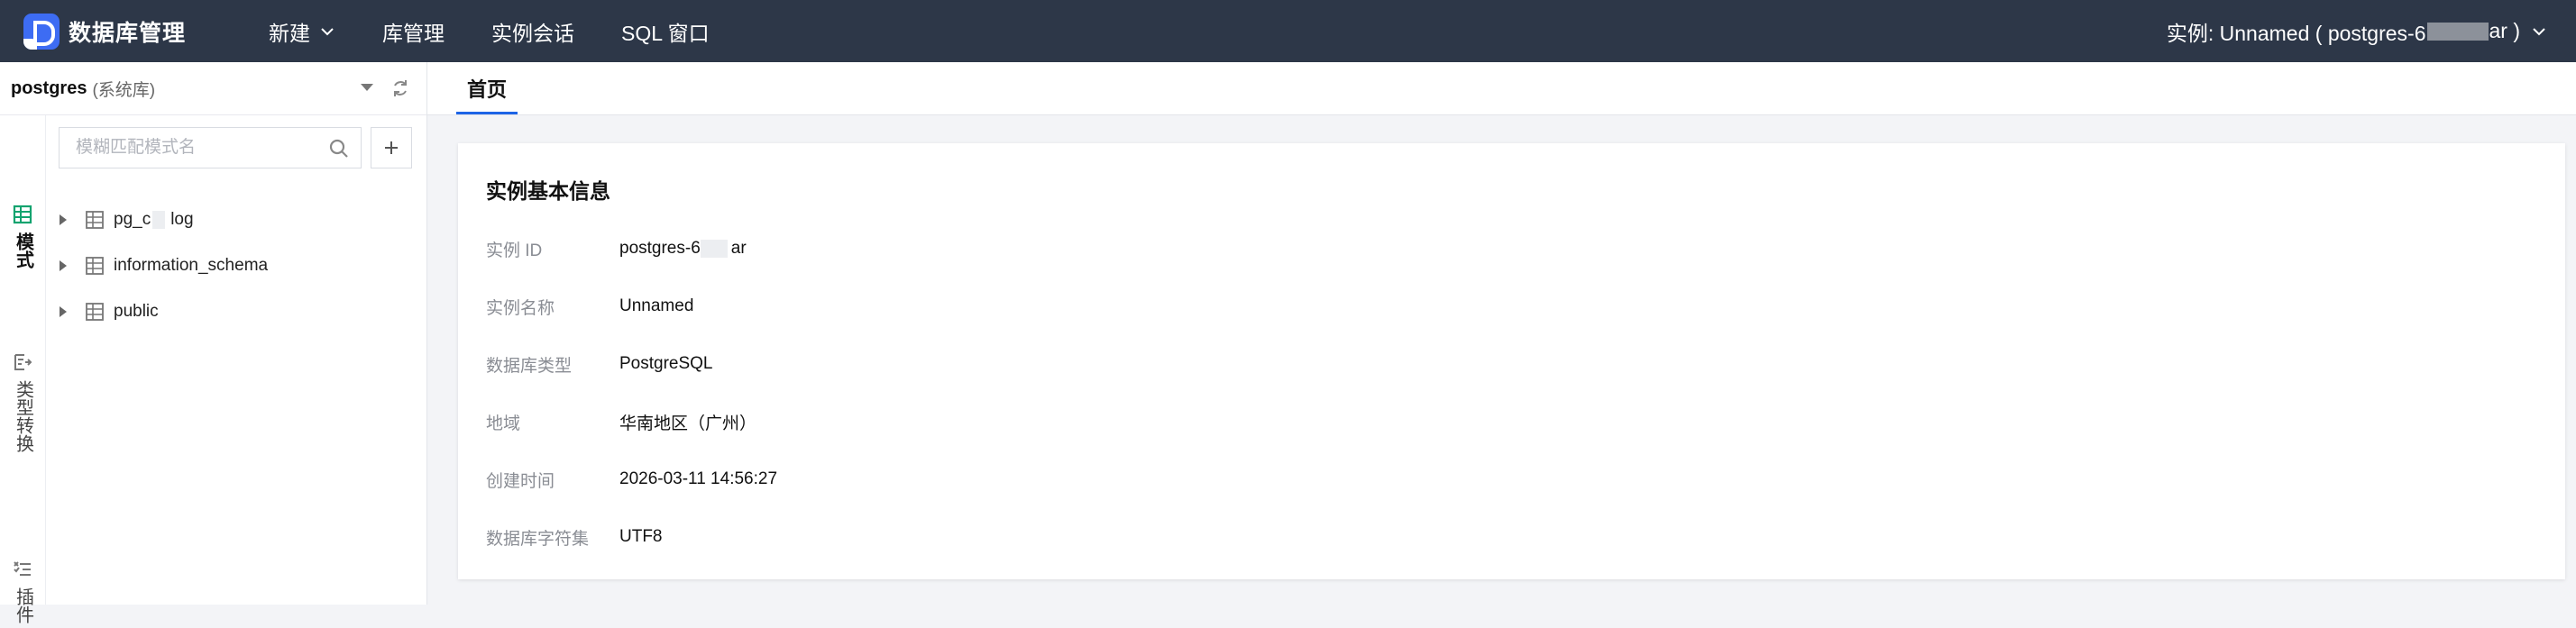 The image size is (2576, 628). What do you see at coordinates (616, 248) in the screenshot?
I see `info-row-instance-id: 实例 ID postgres-6 ar` at bounding box center [616, 248].